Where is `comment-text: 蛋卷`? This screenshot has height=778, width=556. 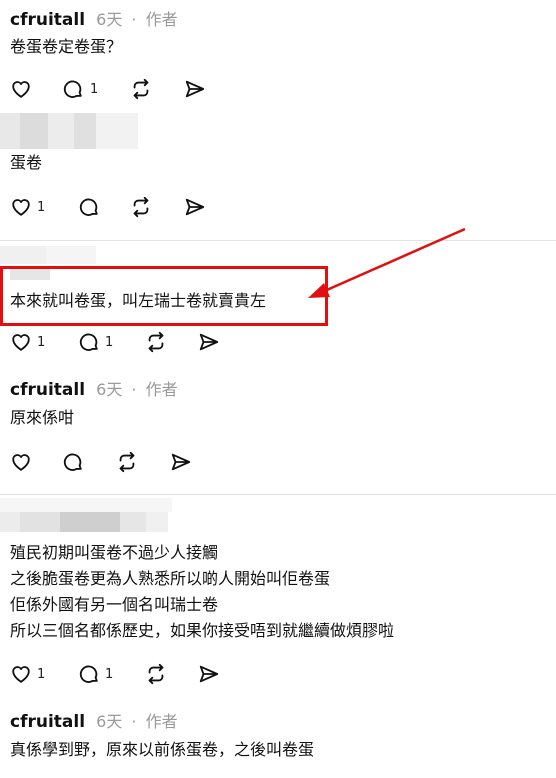
comment-text: 蛋卷 is located at coordinates (26, 162).